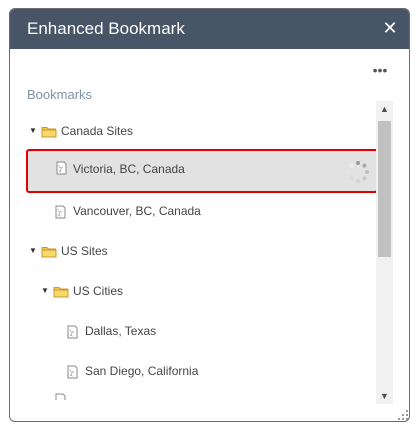 The height and width of the screenshot is (429, 418). Describe the element at coordinates (384, 189) in the screenshot. I see `scroll-thumb` at that location.